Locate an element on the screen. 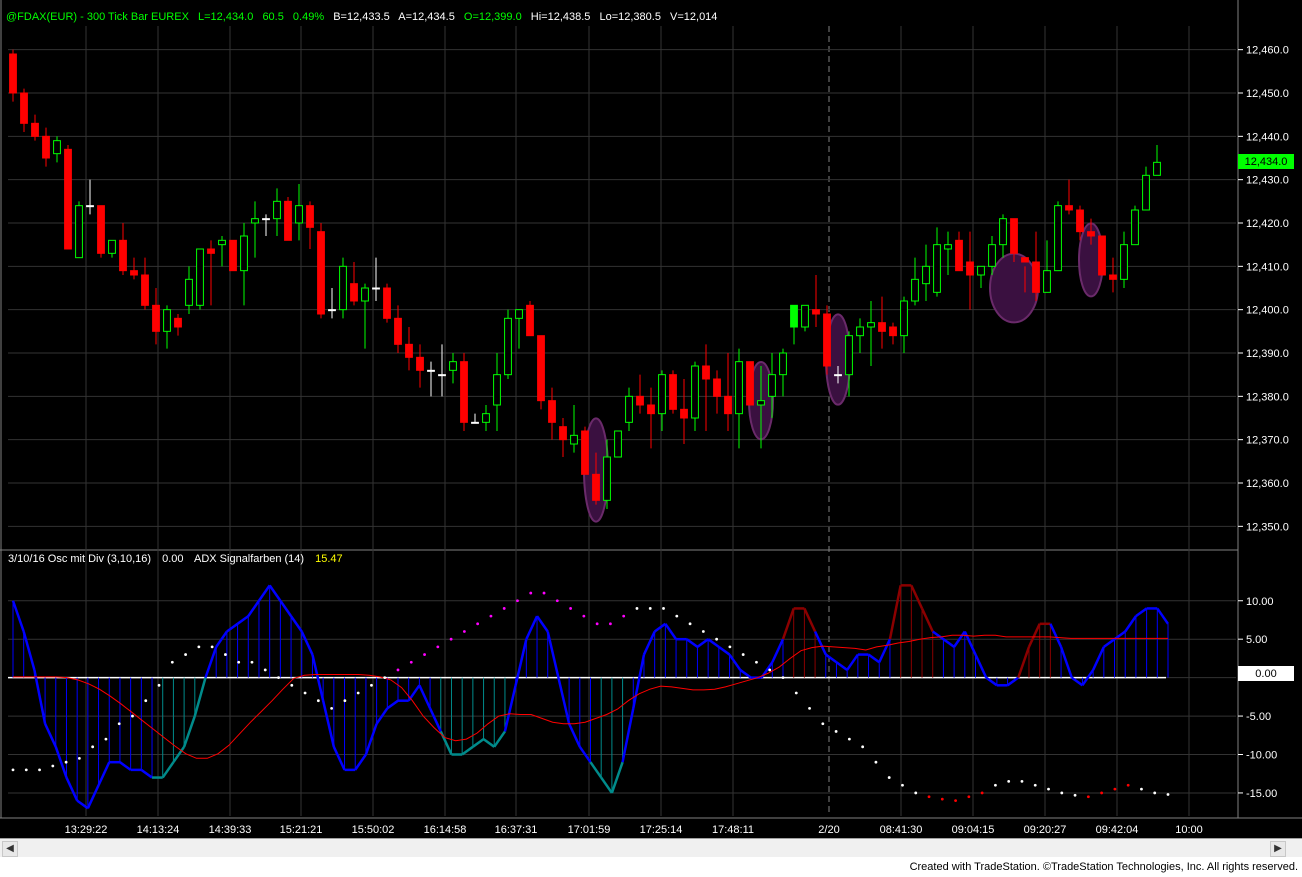  high-label: Hi=12,438.5 is located at coordinates (561, 17).